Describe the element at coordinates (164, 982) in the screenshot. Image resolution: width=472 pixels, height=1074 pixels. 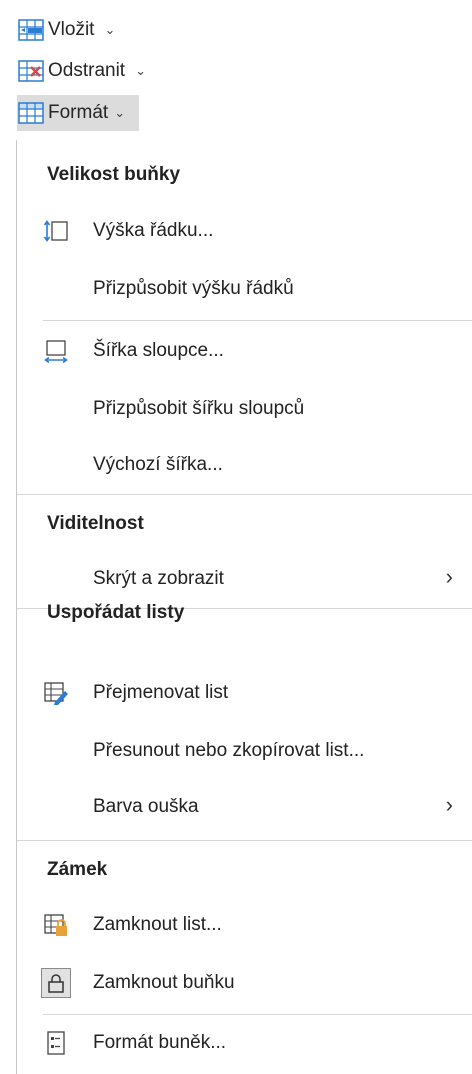
I see `lock-cell-label: Zamknout buňku` at that location.